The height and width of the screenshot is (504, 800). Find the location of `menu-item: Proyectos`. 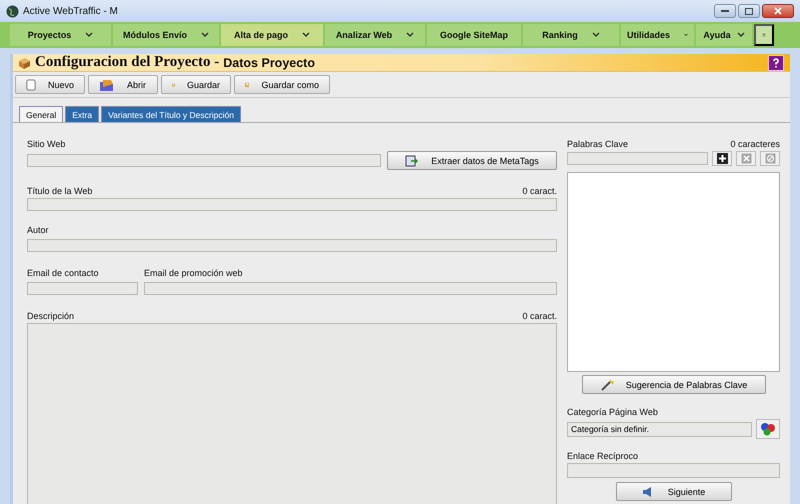

menu-item: Proyectos is located at coordinates (60, 35).